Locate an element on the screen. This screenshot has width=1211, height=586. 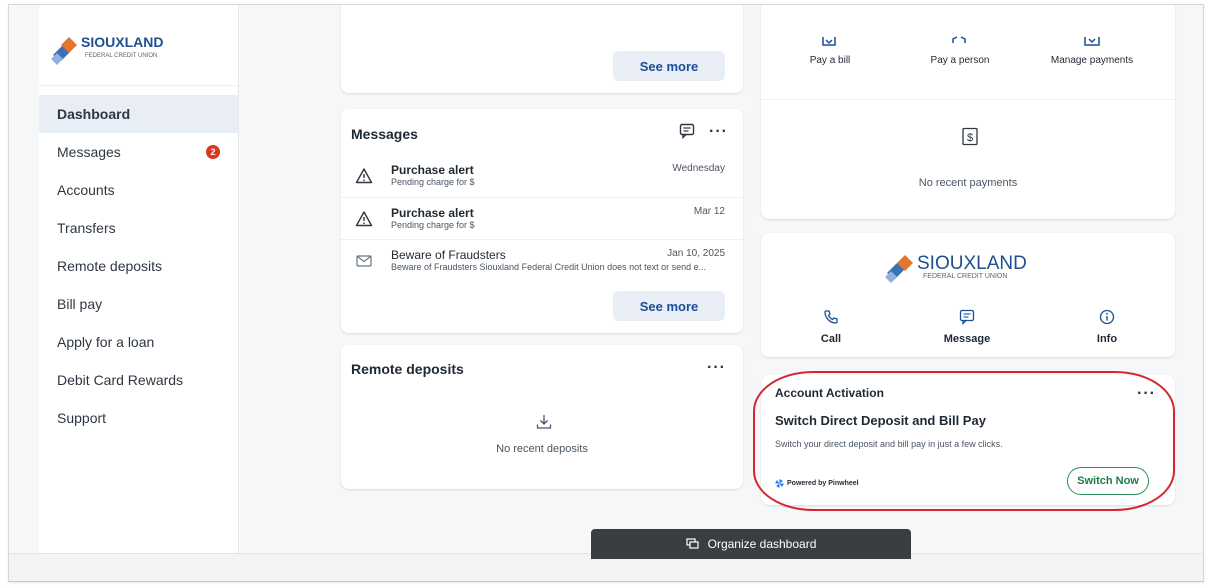
info-icon is located at coordinates (1107, 317).